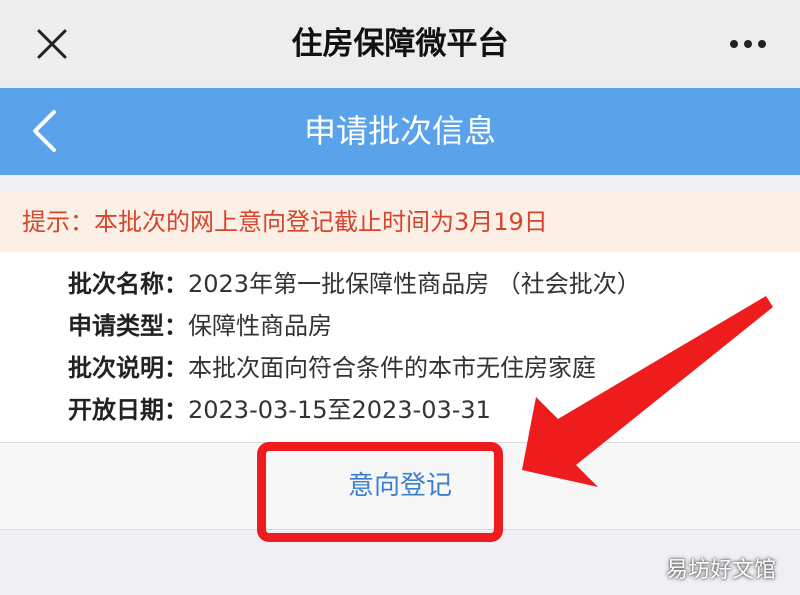 This screenshot has height=595, width=800. I want to click on app-title: 住房保障微平台, so click(400, 44).